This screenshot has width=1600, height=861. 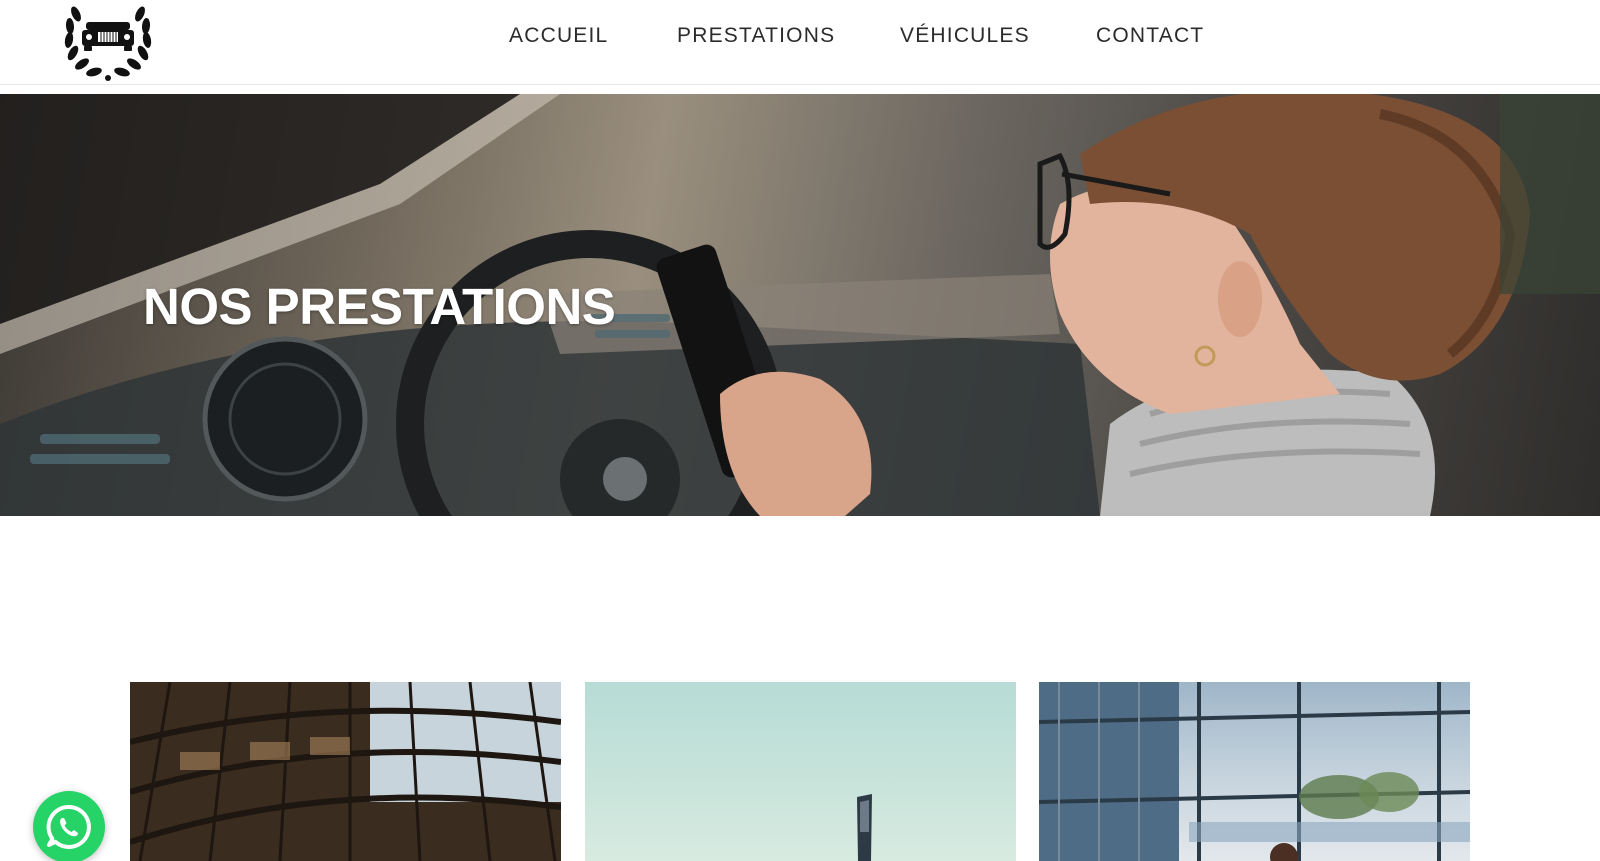 I want to click on nav-contact: CONTACT, so click(x=1150, y=36).